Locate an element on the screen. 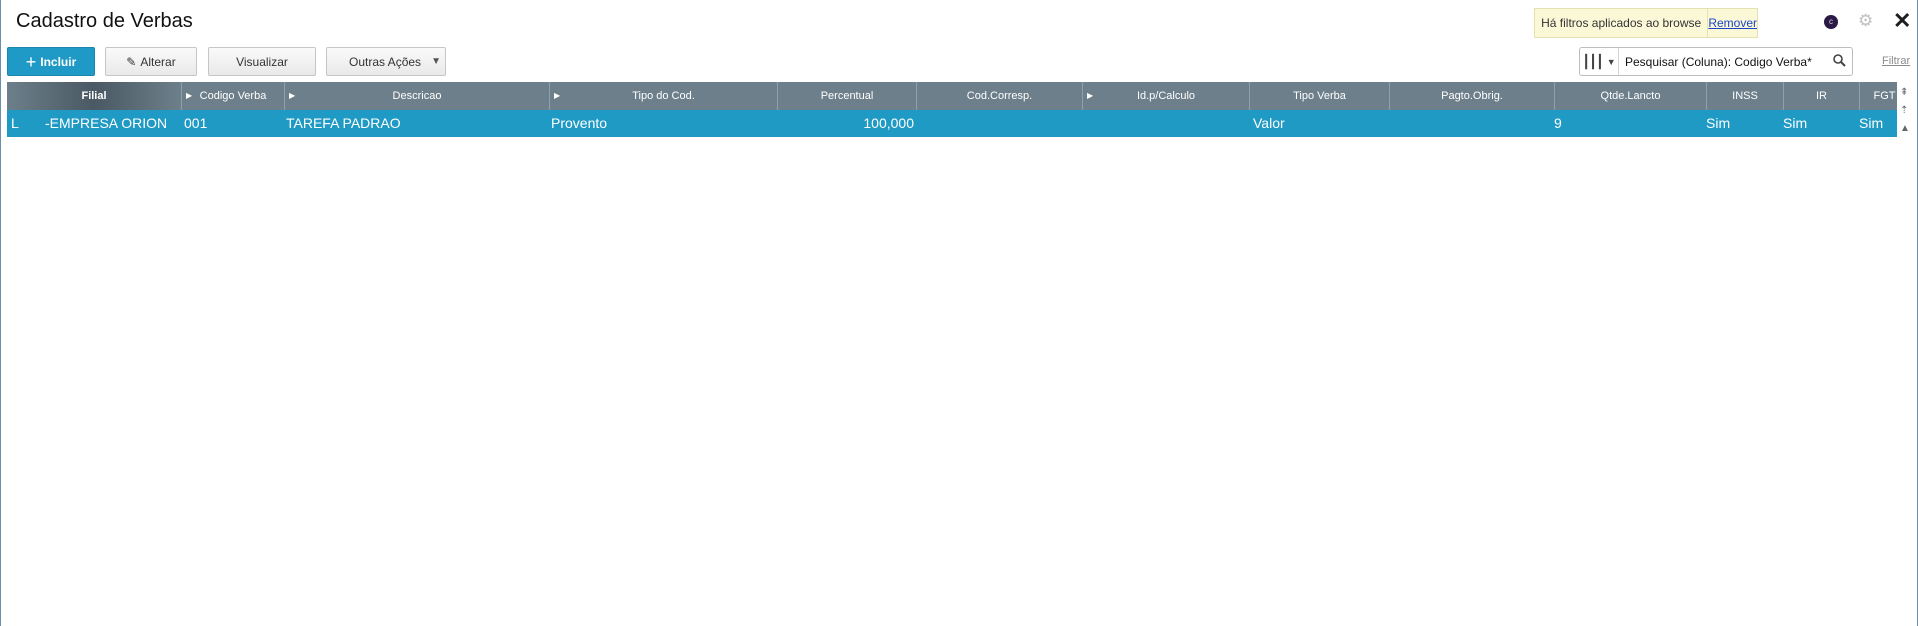 This screenshot has width=1918, height=626. close-icon: ✕ is located at coordinates (1902, 21).